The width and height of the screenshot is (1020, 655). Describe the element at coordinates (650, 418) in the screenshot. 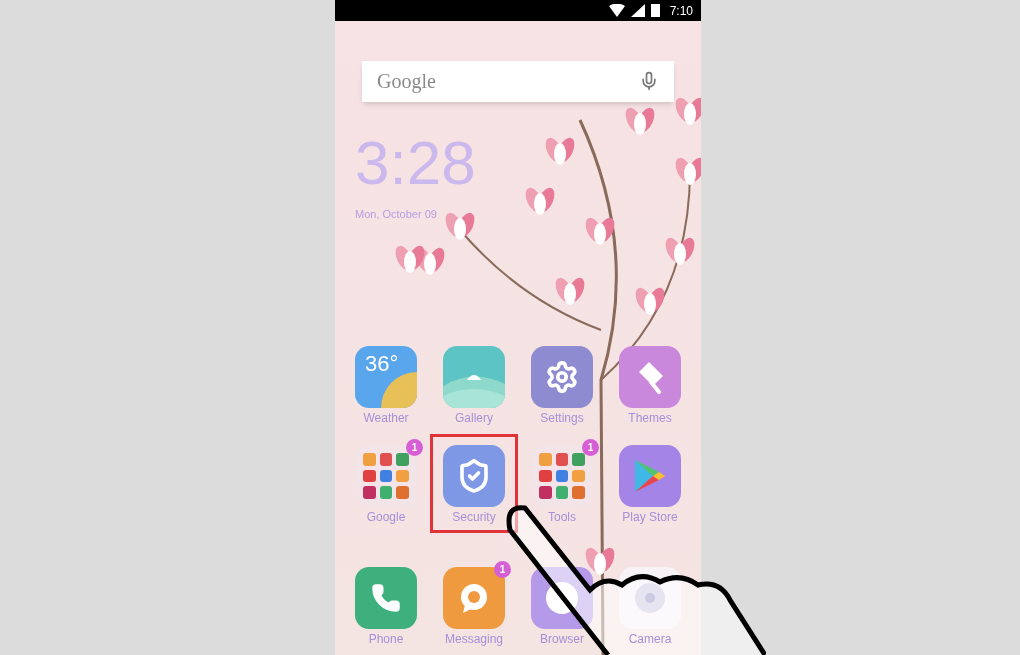

I see `app-label: Themes` at that location.